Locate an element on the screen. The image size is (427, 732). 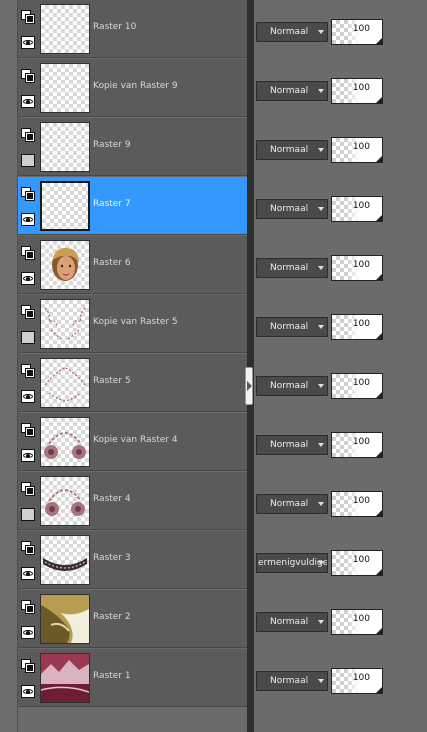
panel-divider is located at coordinates (250, 366).